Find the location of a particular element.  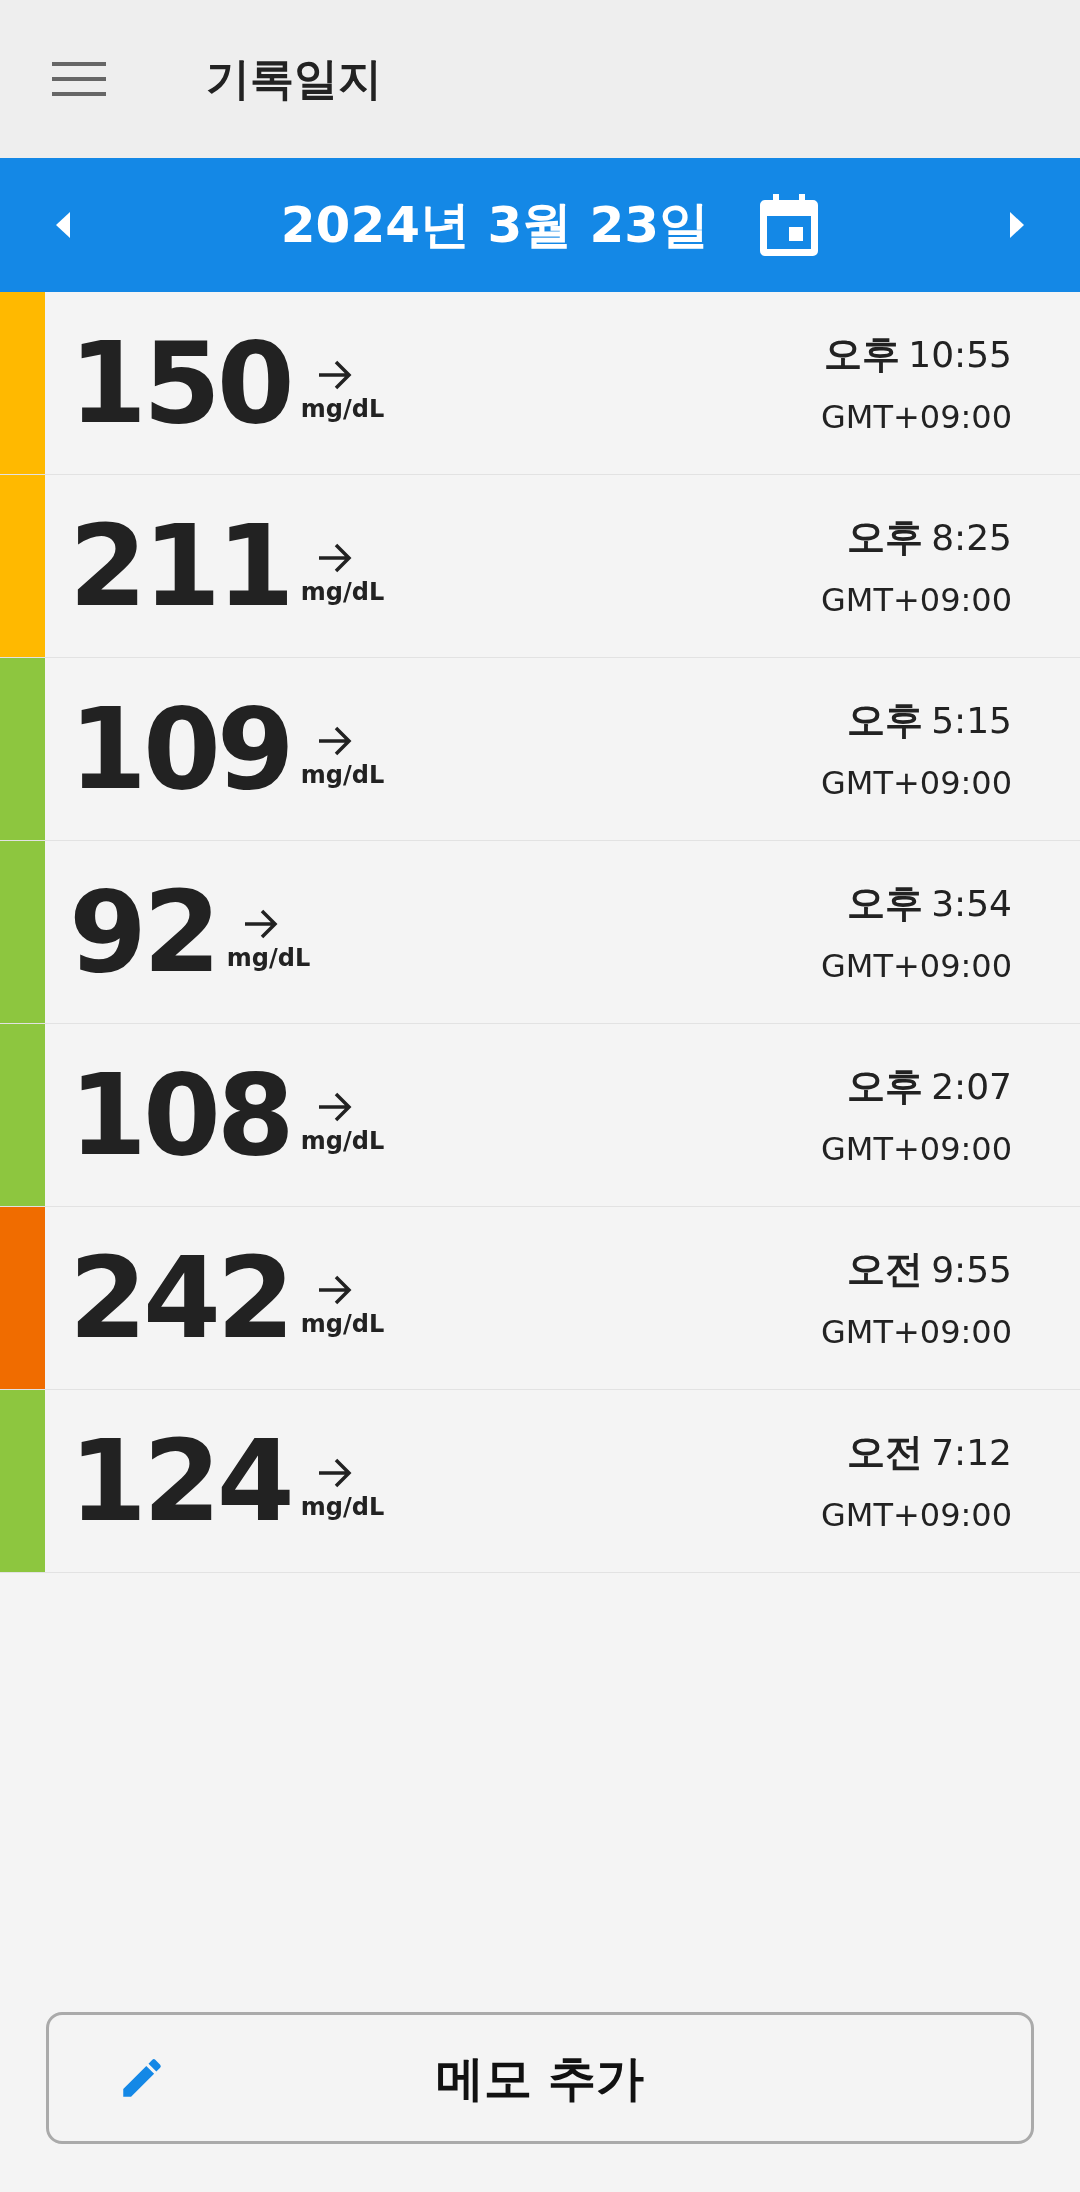

reading-time: 8:25 is located at coordinates (971, 537).